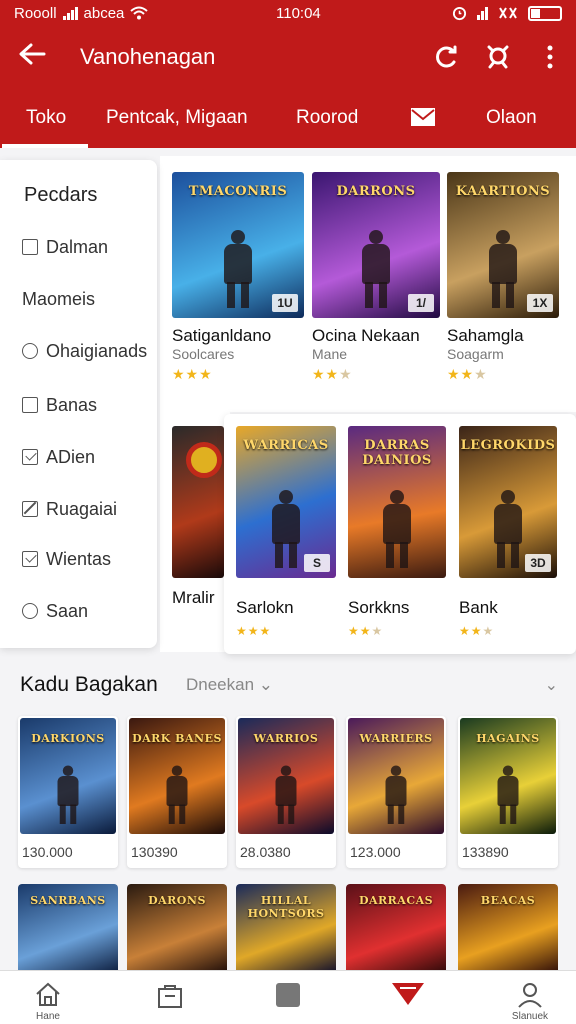 Image resolution: width=576 pixels, height=1024 pixels. I want to click on menu-item: Ruagaiai, so click(69, 509).